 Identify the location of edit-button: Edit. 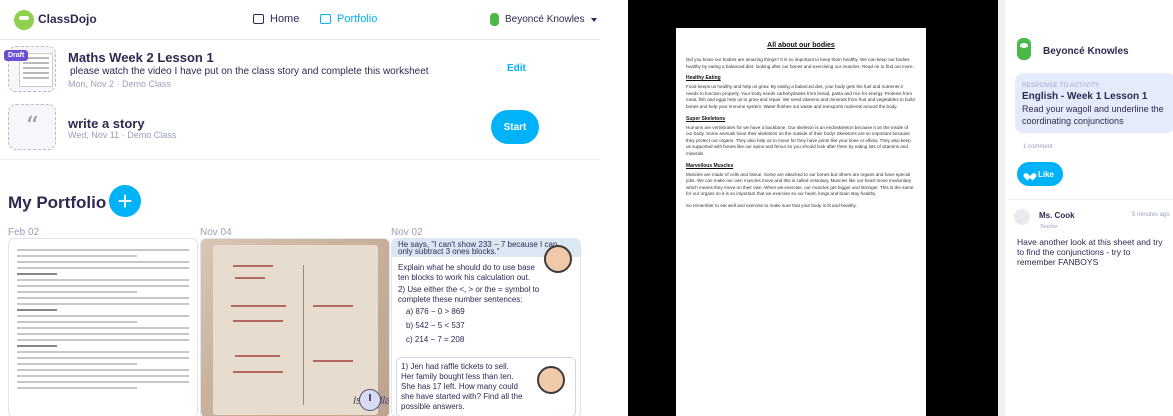
(516, 68).